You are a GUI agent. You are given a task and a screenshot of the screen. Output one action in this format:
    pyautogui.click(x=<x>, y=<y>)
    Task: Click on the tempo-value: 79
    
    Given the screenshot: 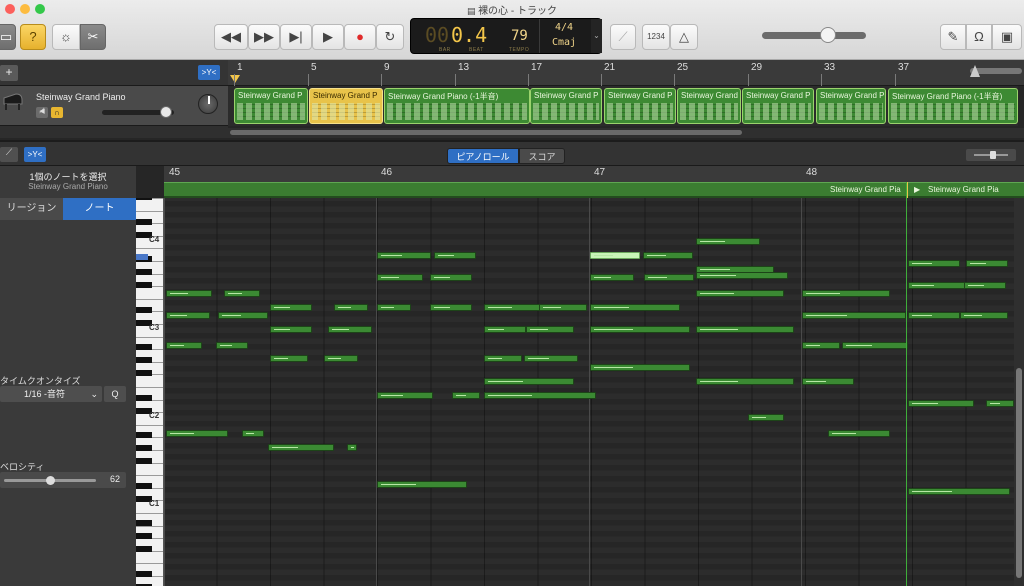 What is the action you would take?
    pyautogui.click(x=519, y=36)
    